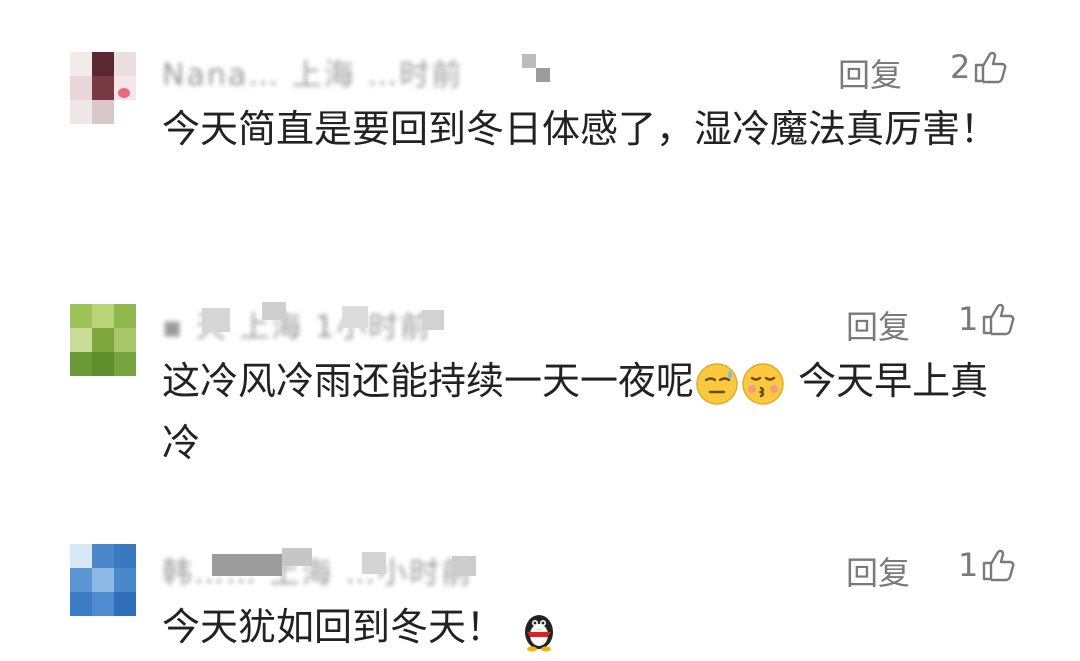 The image size is (1080, 661). Describe the element at coordinates (592, 627) in the screenshot. I see `comment-text: 今天犹如回到冬天！` at that location.